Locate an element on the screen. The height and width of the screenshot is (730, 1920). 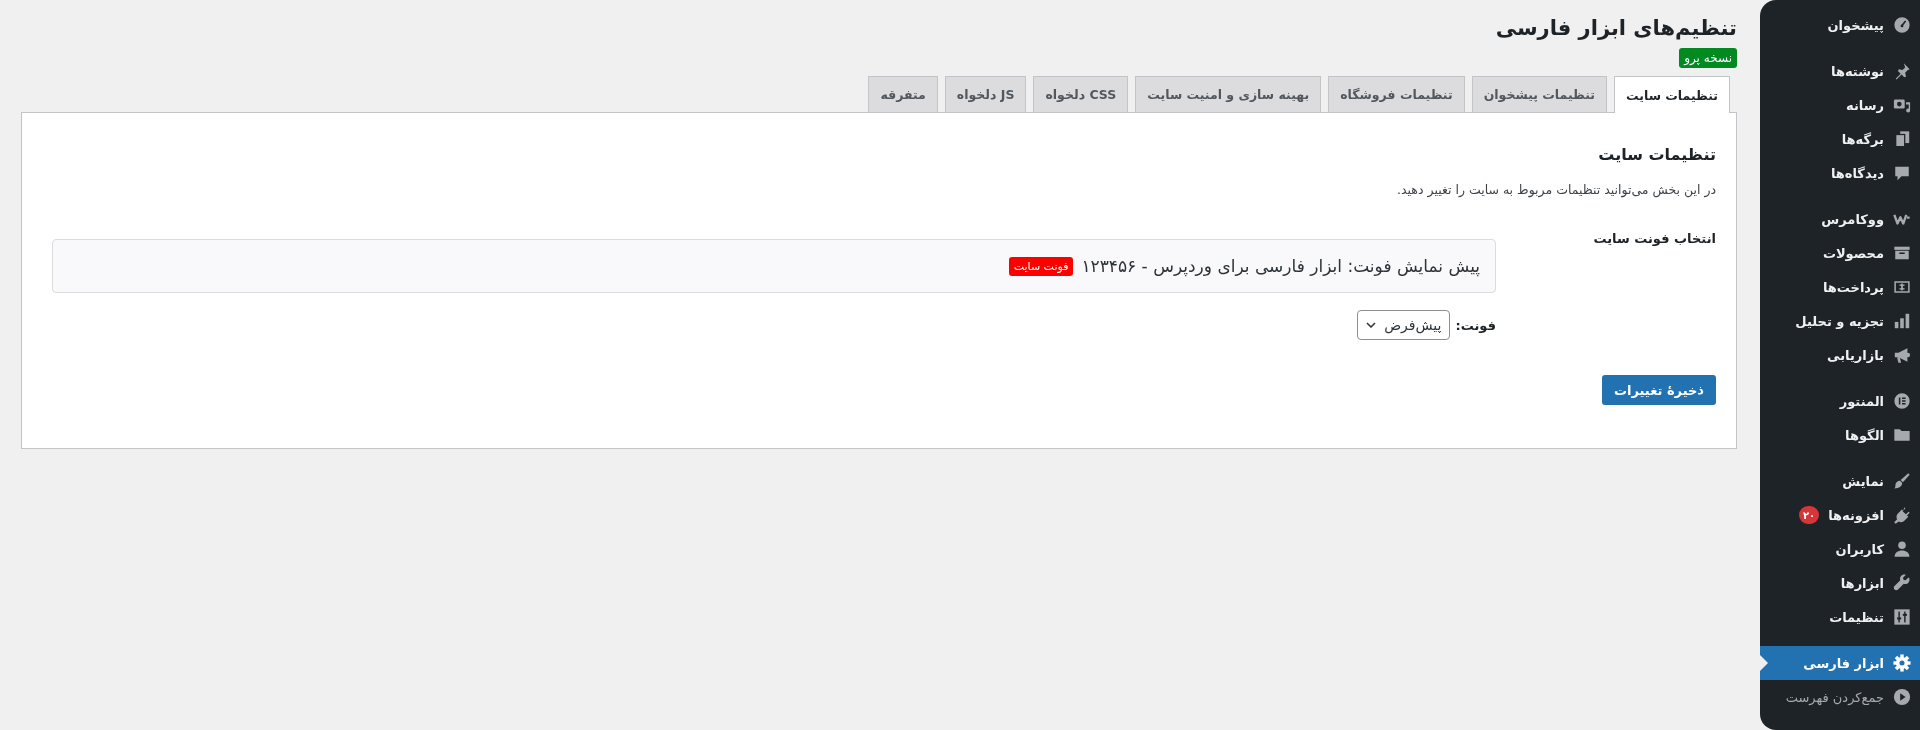
tab: تنظیمات سایت is located at coordinates (1672, 95).